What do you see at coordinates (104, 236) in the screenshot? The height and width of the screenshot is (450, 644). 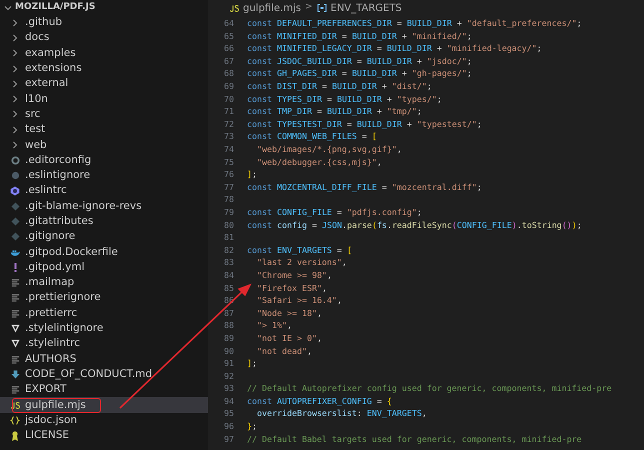 I see `file-tree-item: .gitignore` at bounding box center [104, 236].